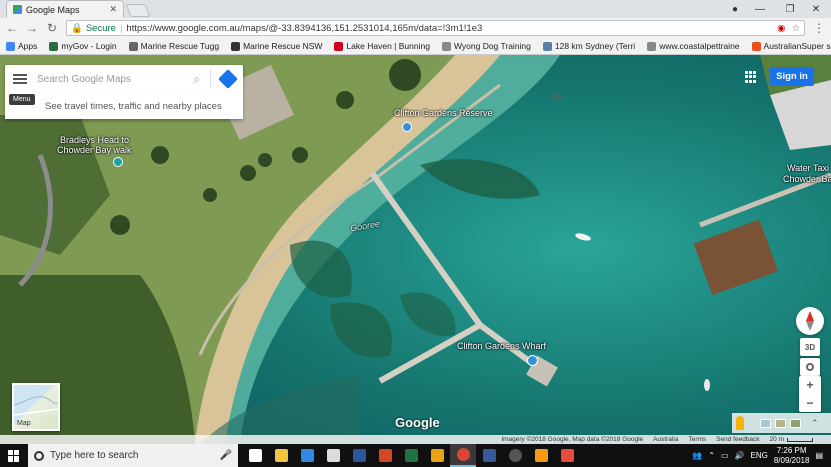 The image size is (831, 467). I want to click on bookmark-item: Marine Rescue NSW, so click(276, 46).